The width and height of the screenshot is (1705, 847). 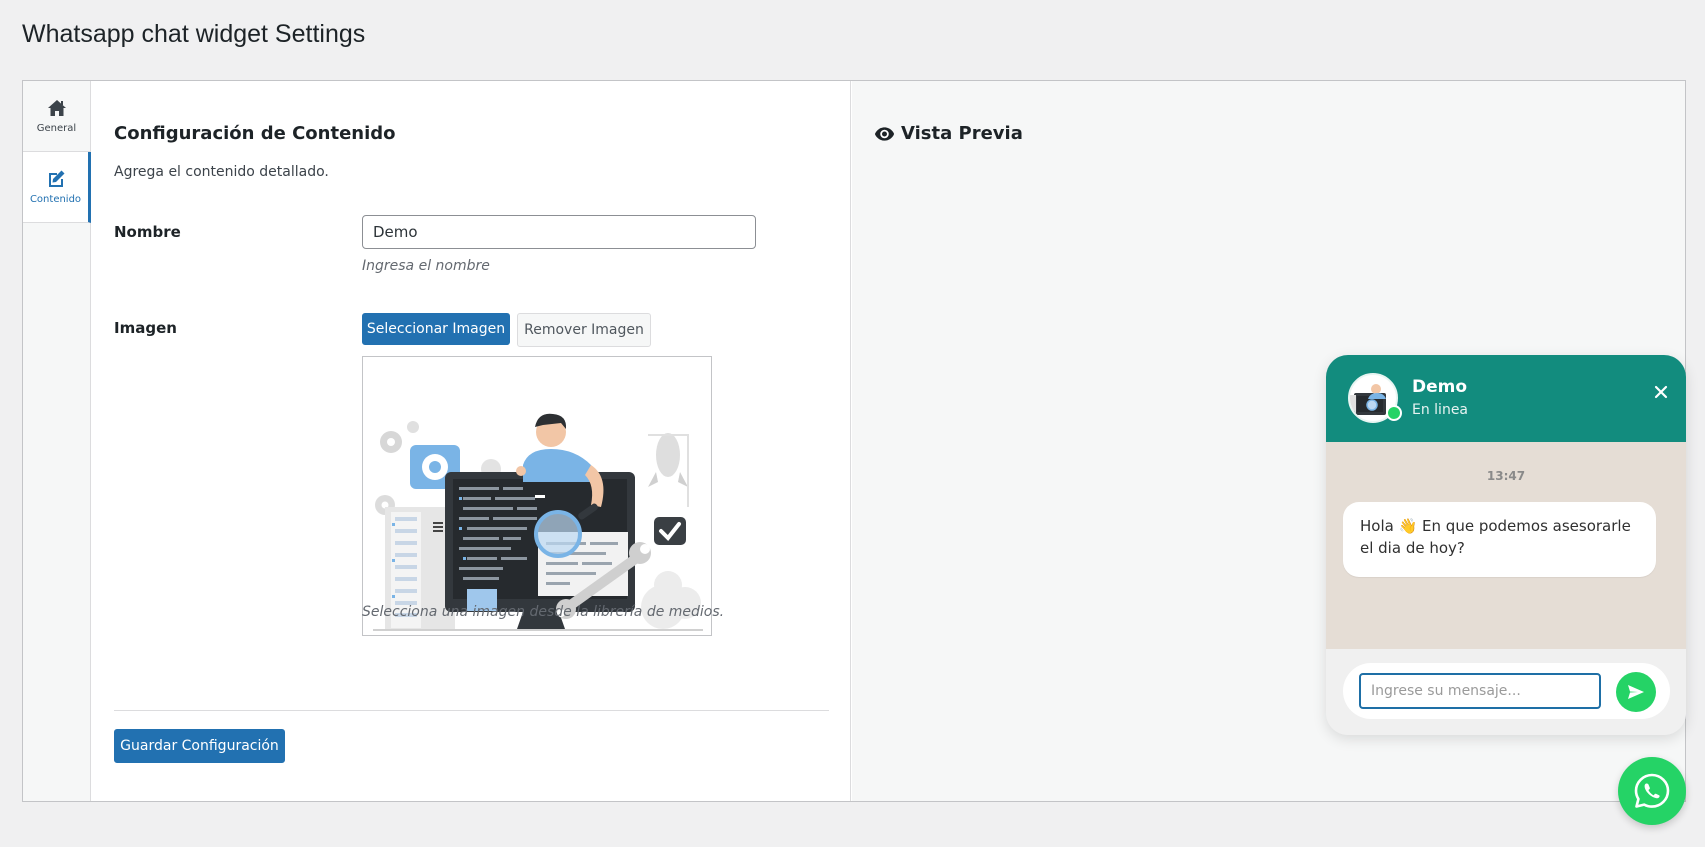 I want to click on preview-title-text: Vista Previa, so click(x=962, y=133).